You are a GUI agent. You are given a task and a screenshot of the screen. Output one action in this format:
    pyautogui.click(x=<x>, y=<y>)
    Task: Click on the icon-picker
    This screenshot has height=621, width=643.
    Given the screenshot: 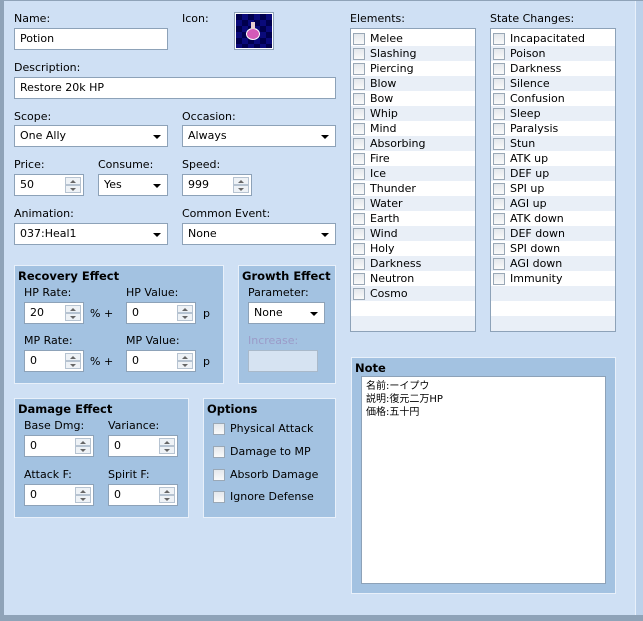 What is the action you would take?
    pyautogui.click(x=254, y=31)
    